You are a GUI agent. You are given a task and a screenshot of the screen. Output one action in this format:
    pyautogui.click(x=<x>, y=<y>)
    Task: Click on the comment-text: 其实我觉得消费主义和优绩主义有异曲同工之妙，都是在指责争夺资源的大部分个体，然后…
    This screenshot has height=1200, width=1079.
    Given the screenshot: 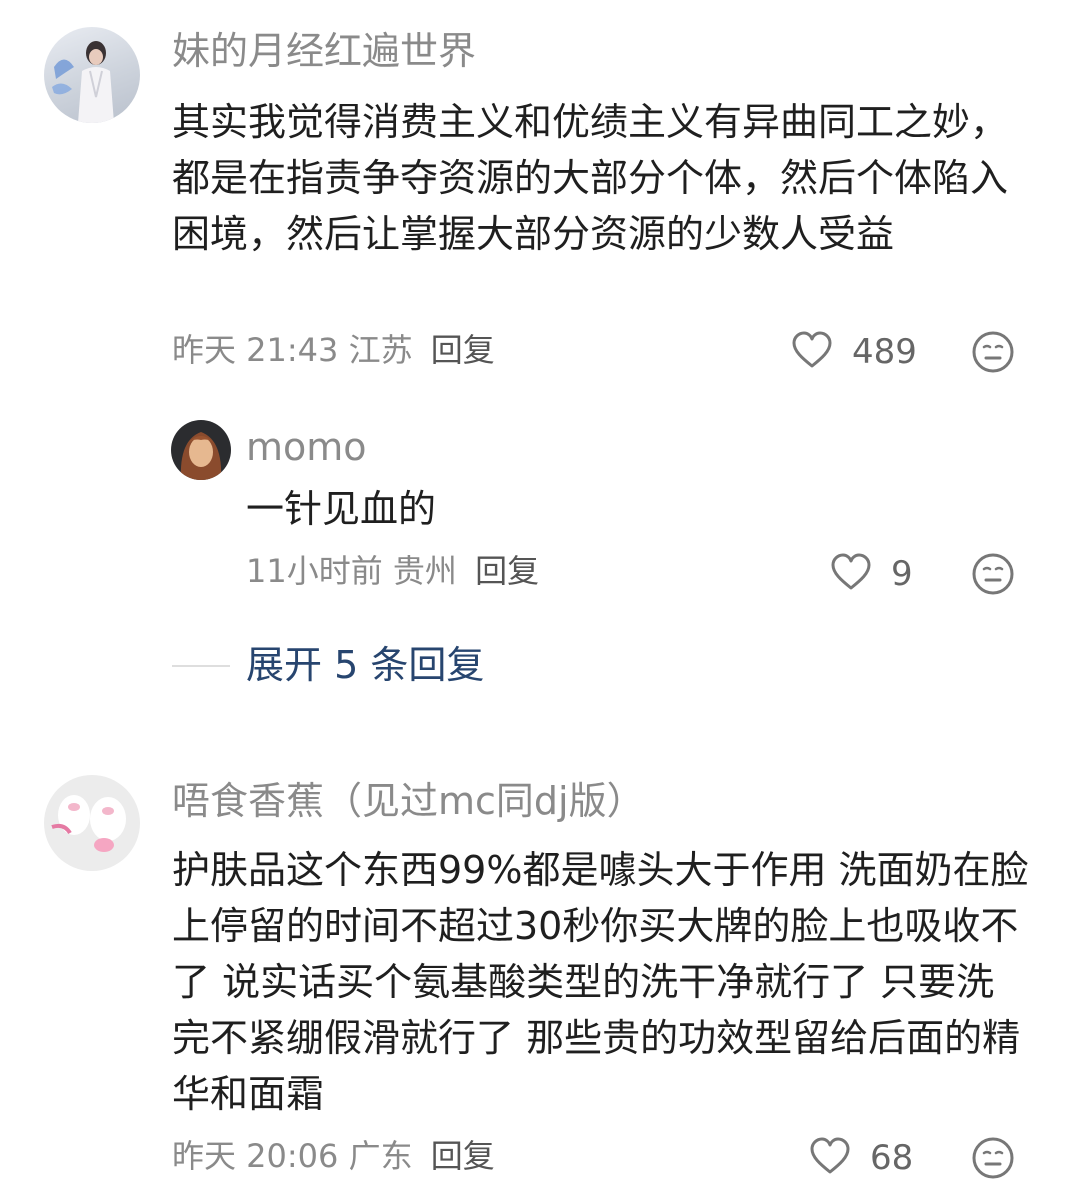 What is the action you would take?
    pyautogui.click(x=590, y=178)
    